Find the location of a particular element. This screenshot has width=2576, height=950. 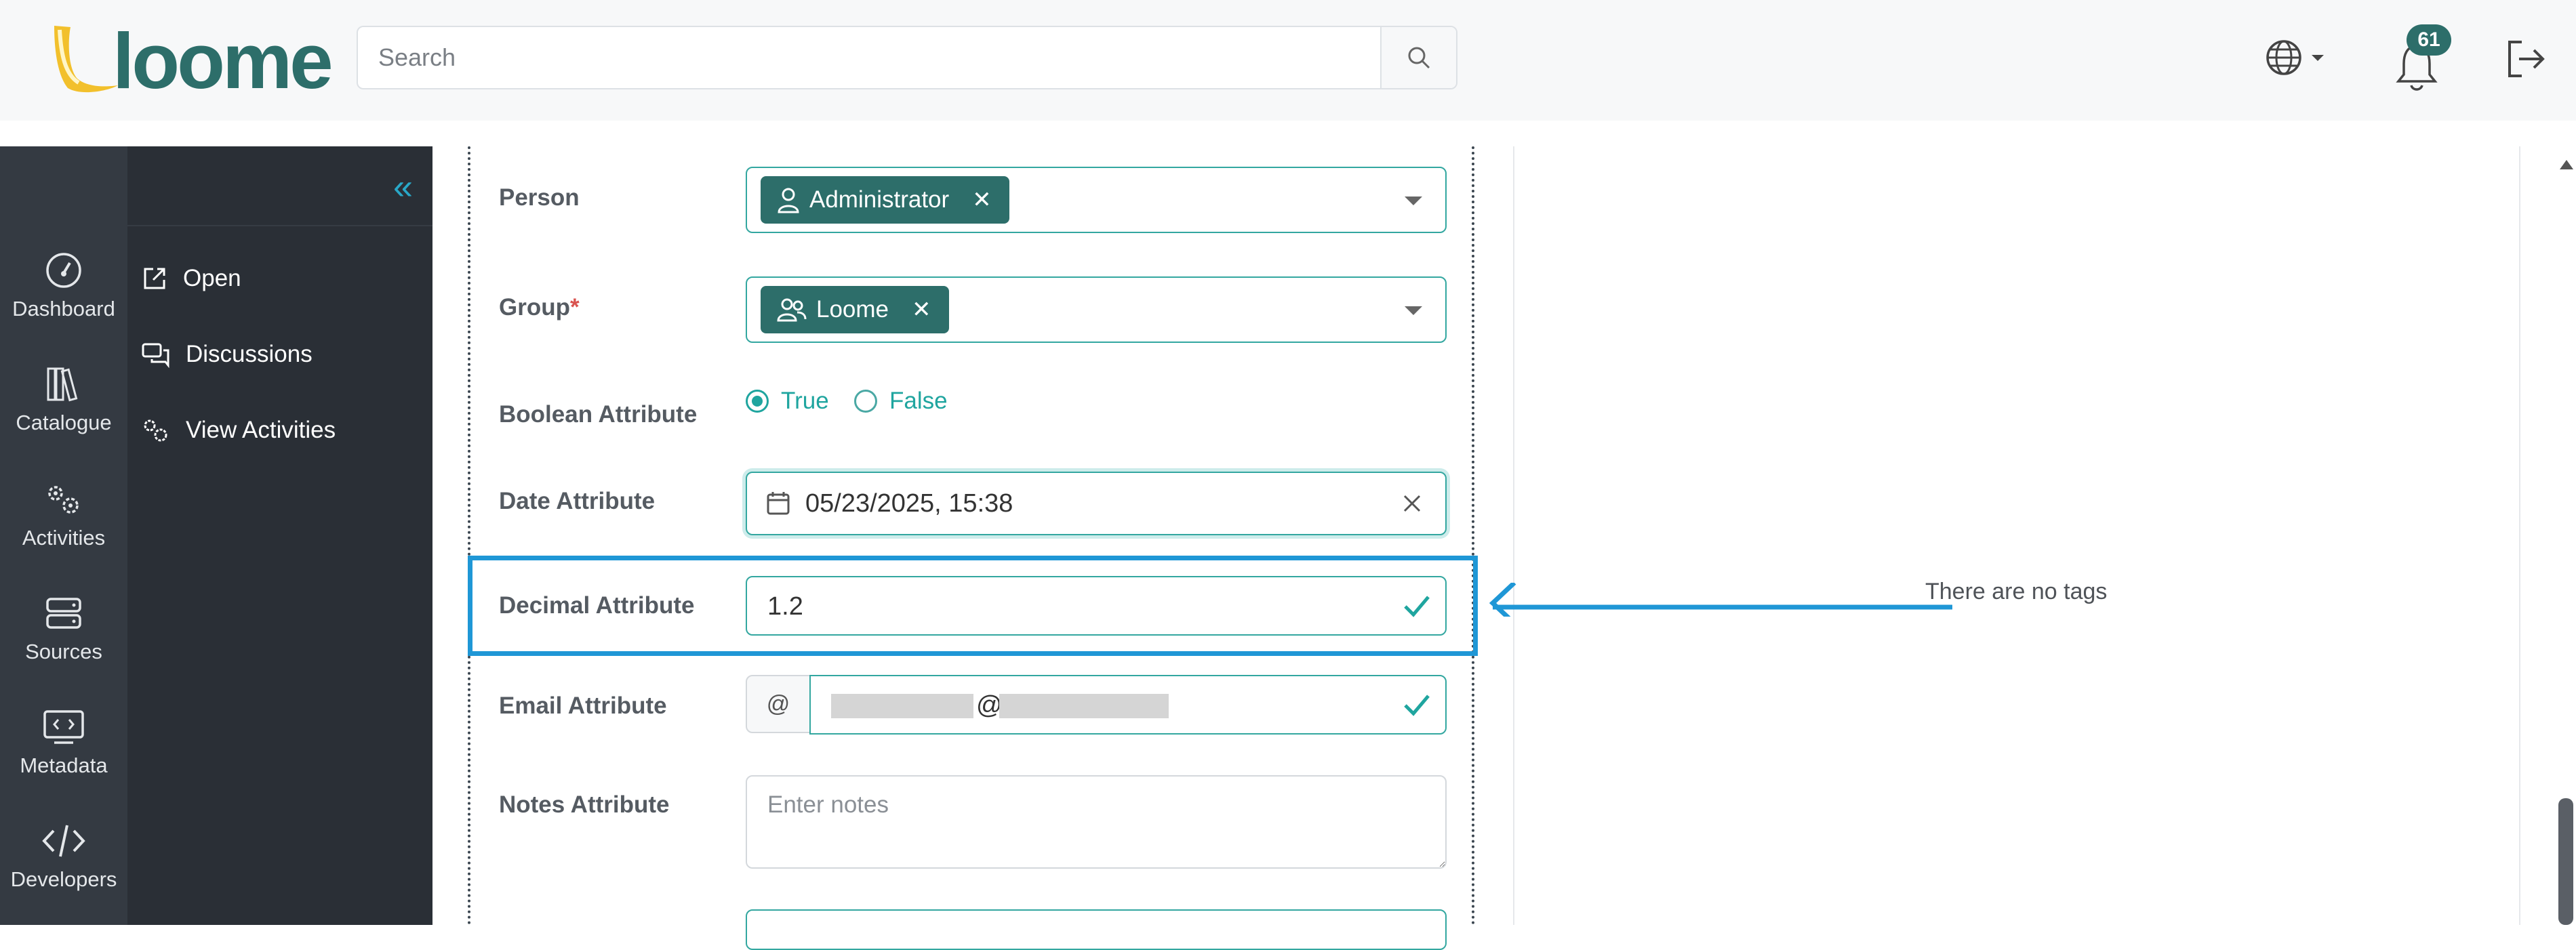

decimal-label: Decimal Attribute is located at coordinates (597, 605).